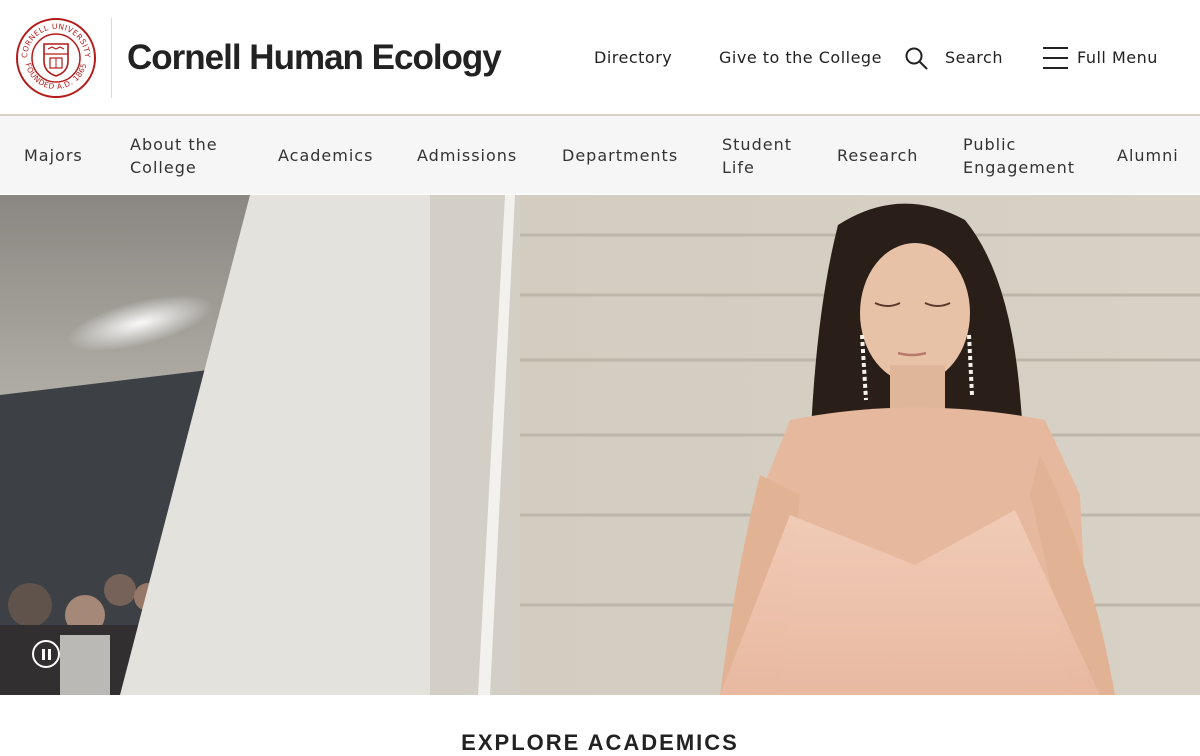 Image resolution: width=1200 pixels, height=756 pixels. I want to click on full-menu-button: Full Menu, so click(1100, 58).